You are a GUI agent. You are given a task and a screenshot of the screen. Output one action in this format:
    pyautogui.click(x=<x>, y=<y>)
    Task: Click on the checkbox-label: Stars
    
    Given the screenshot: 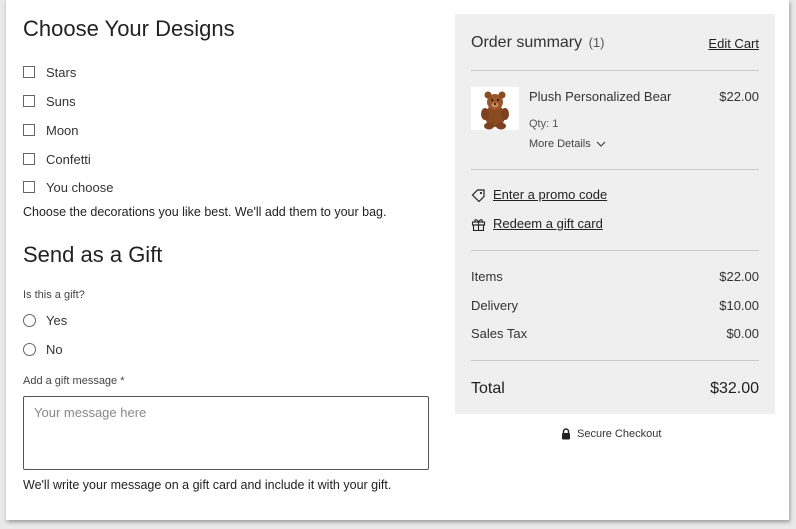 What is the action you would take?
    pyautogui.click(x=61, y=72)
    